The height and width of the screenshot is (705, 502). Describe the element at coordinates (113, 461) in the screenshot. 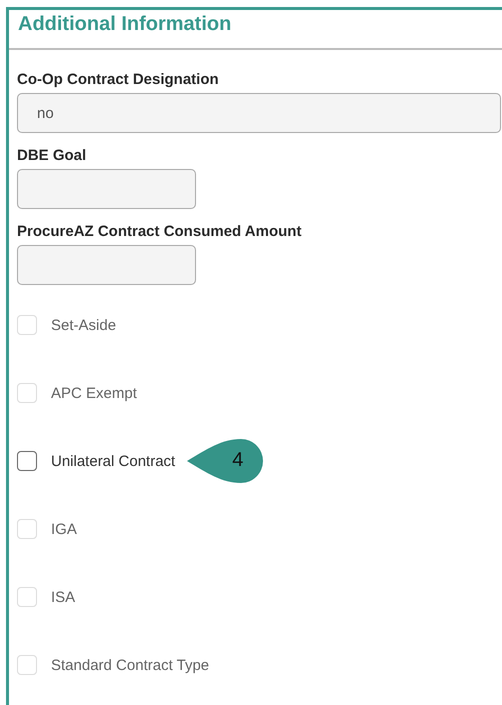

I see `checkbox-label: Unilateral Contract` at that location.